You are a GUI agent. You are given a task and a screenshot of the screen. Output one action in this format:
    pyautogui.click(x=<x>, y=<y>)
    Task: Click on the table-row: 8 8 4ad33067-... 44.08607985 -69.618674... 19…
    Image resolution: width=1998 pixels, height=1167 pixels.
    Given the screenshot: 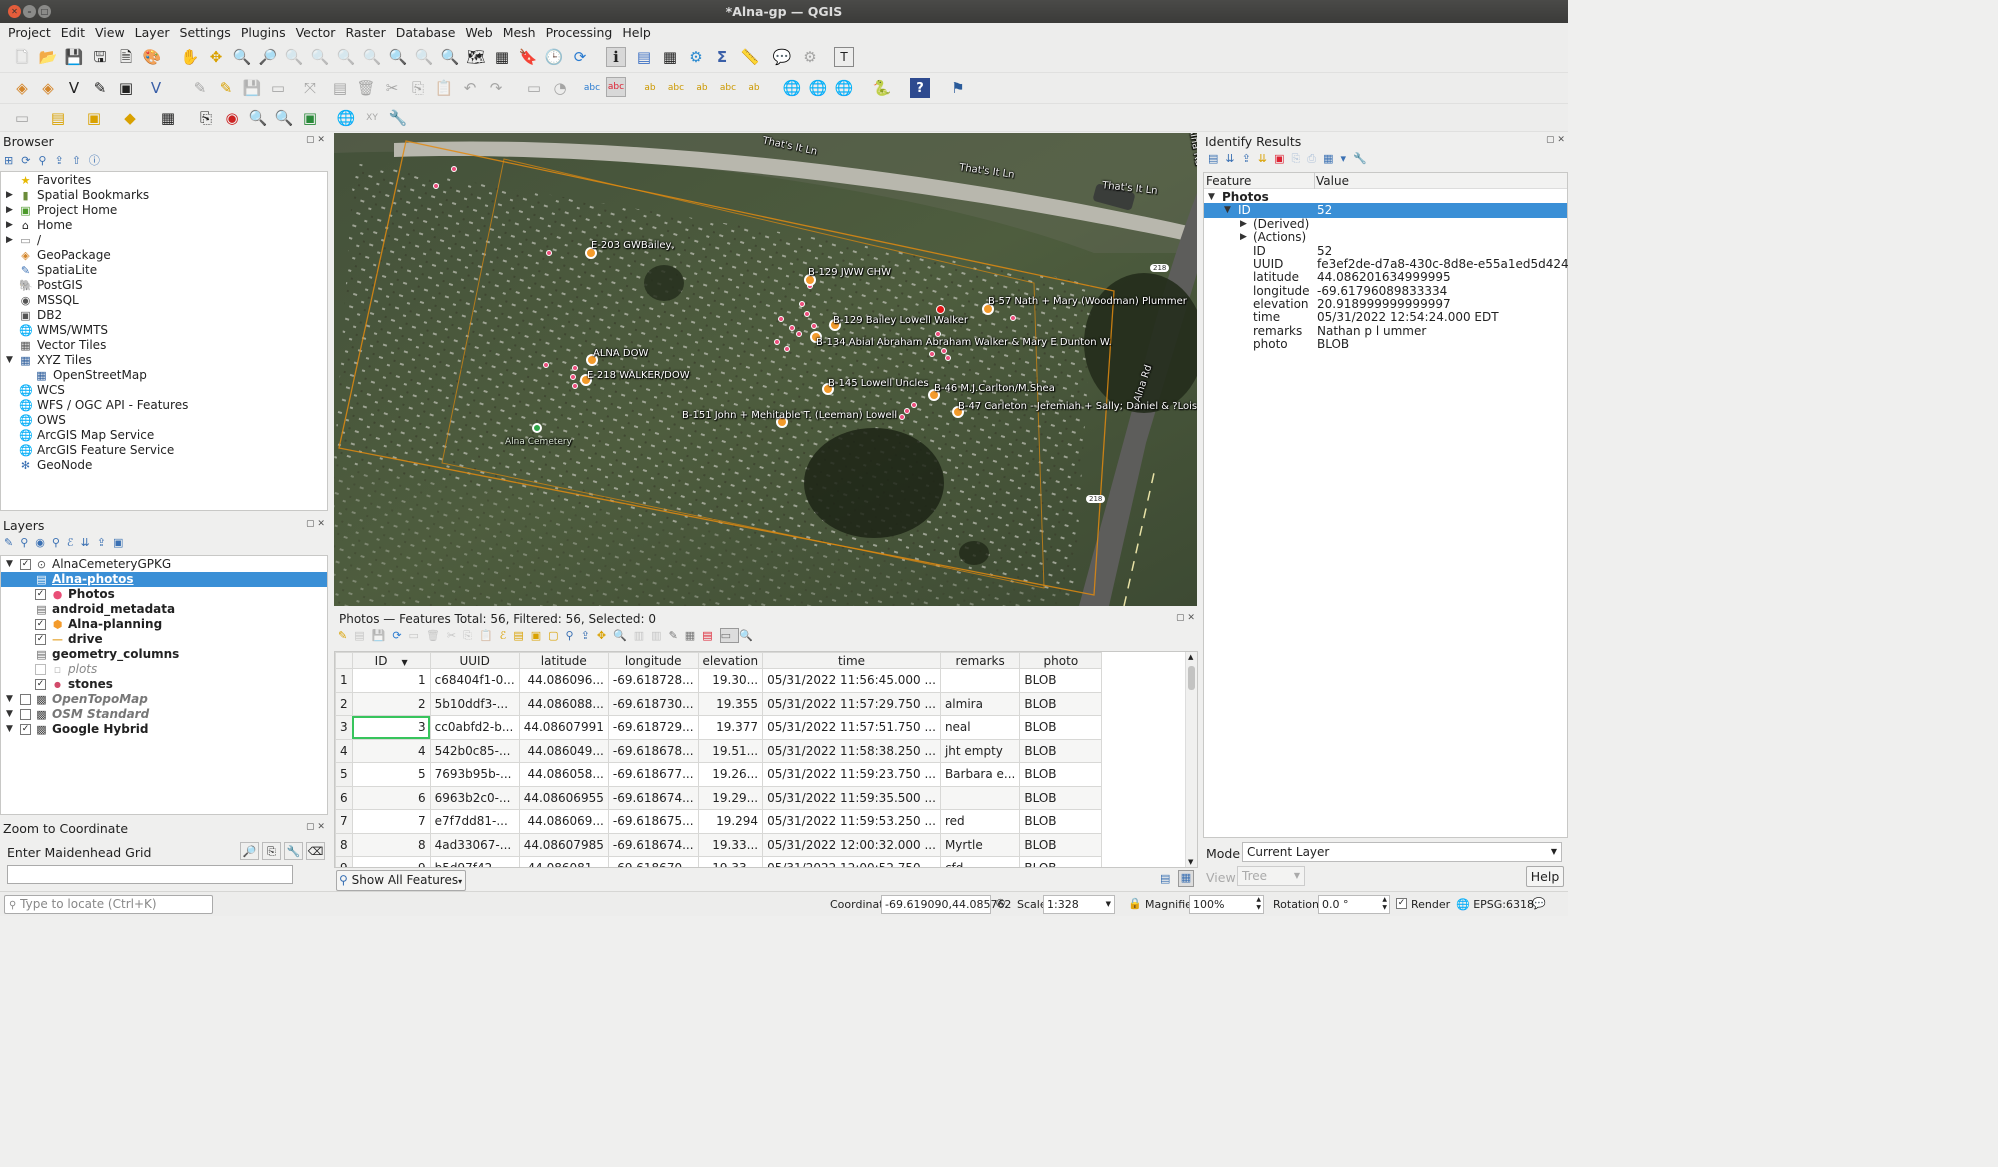 What is the action you would take?
    pyautogui.click(x=719, y=844)
    